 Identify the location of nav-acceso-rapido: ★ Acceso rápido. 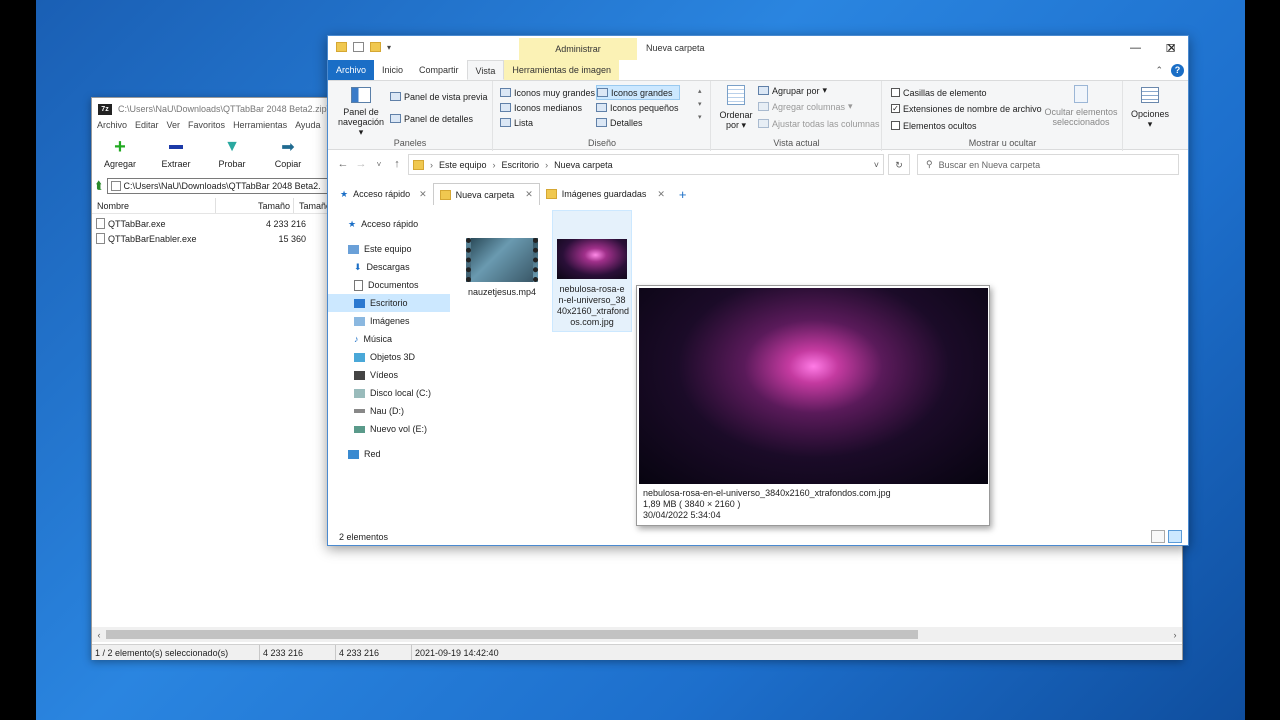
(389, 224).